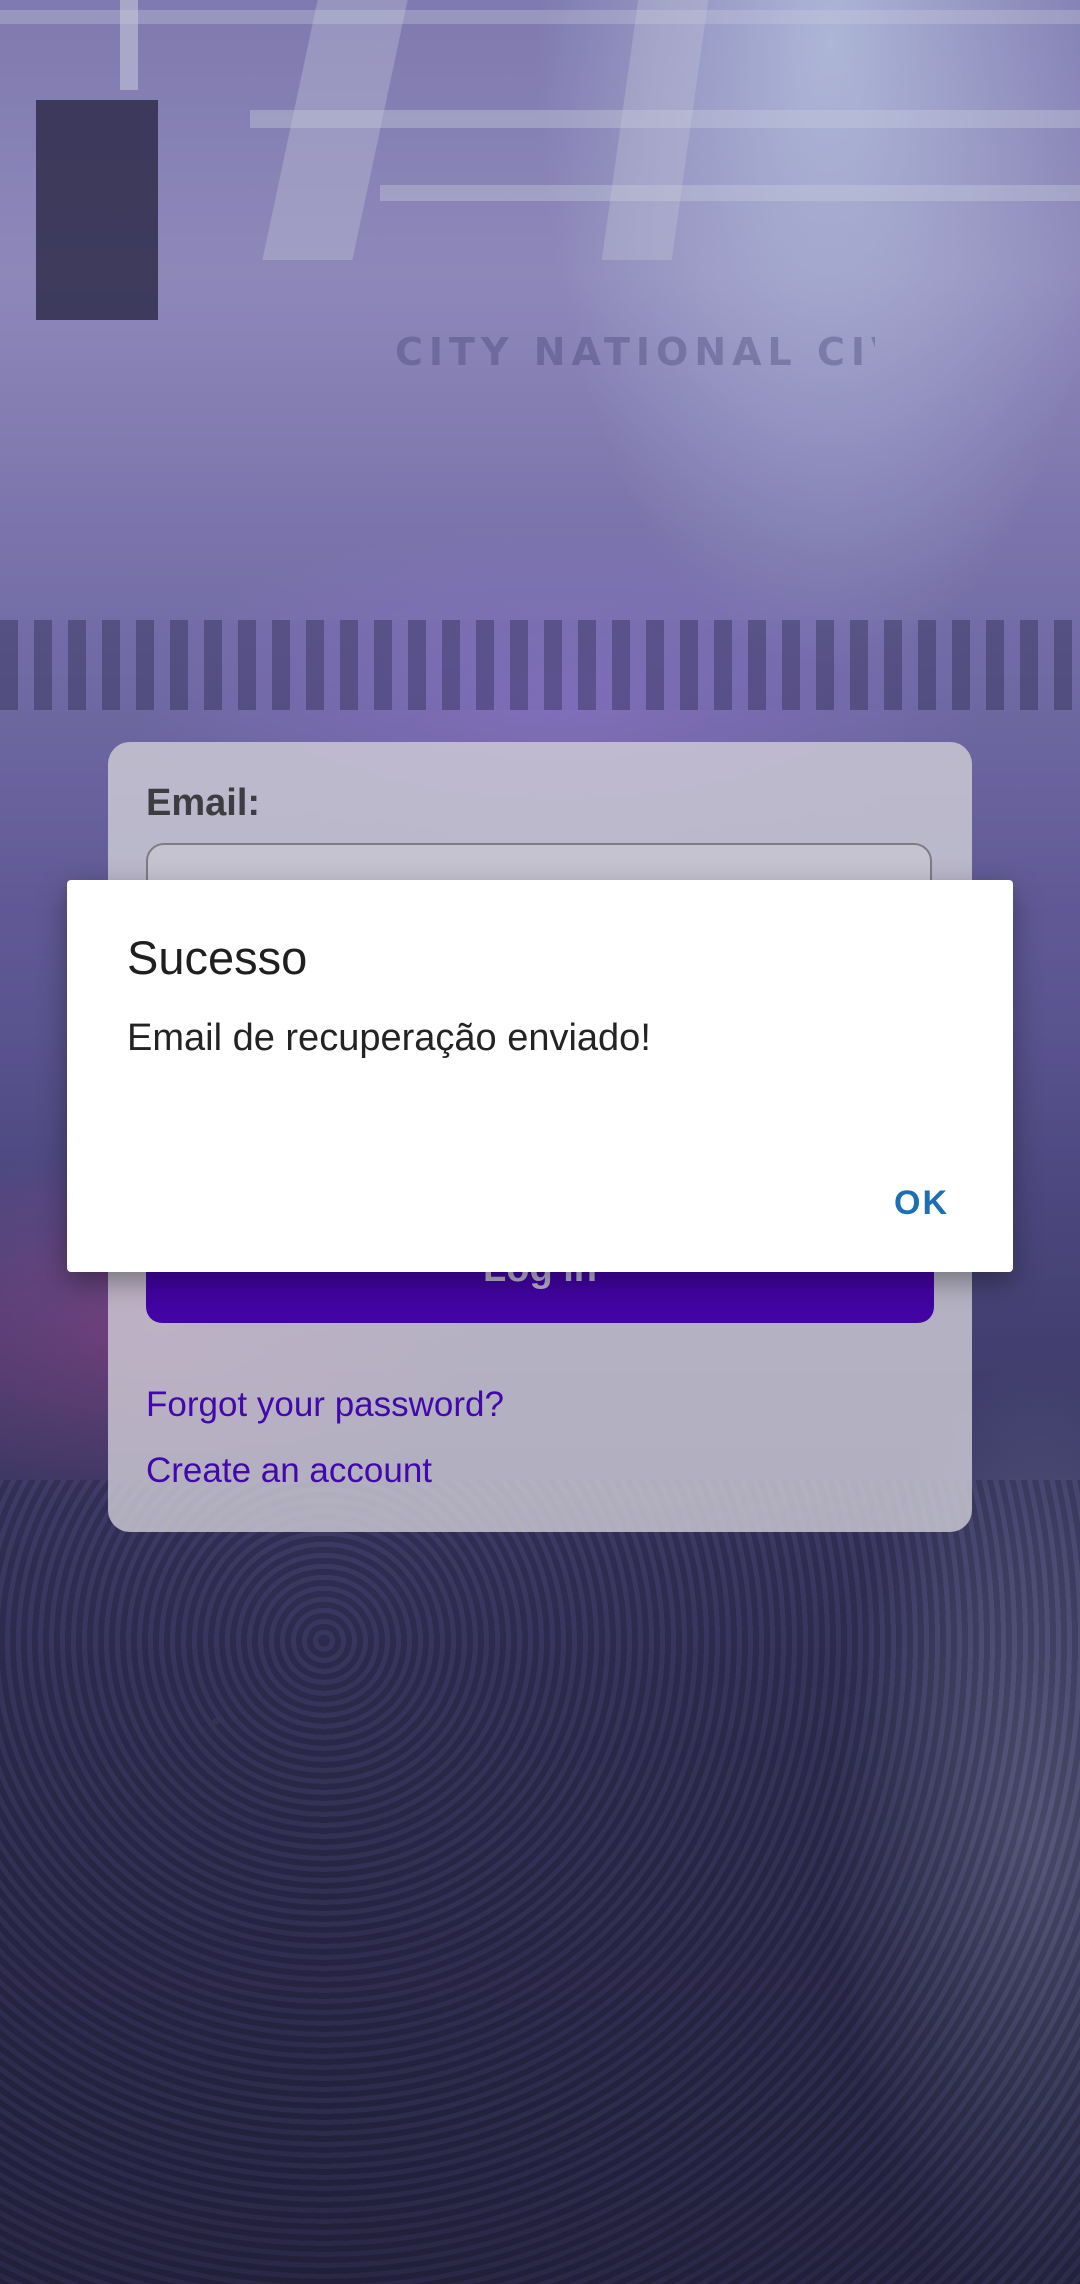  Describe the element at coordinates (389, 1038) in the screenshot. I see `dialog-message: Email de recuperação enviado!` at that location.